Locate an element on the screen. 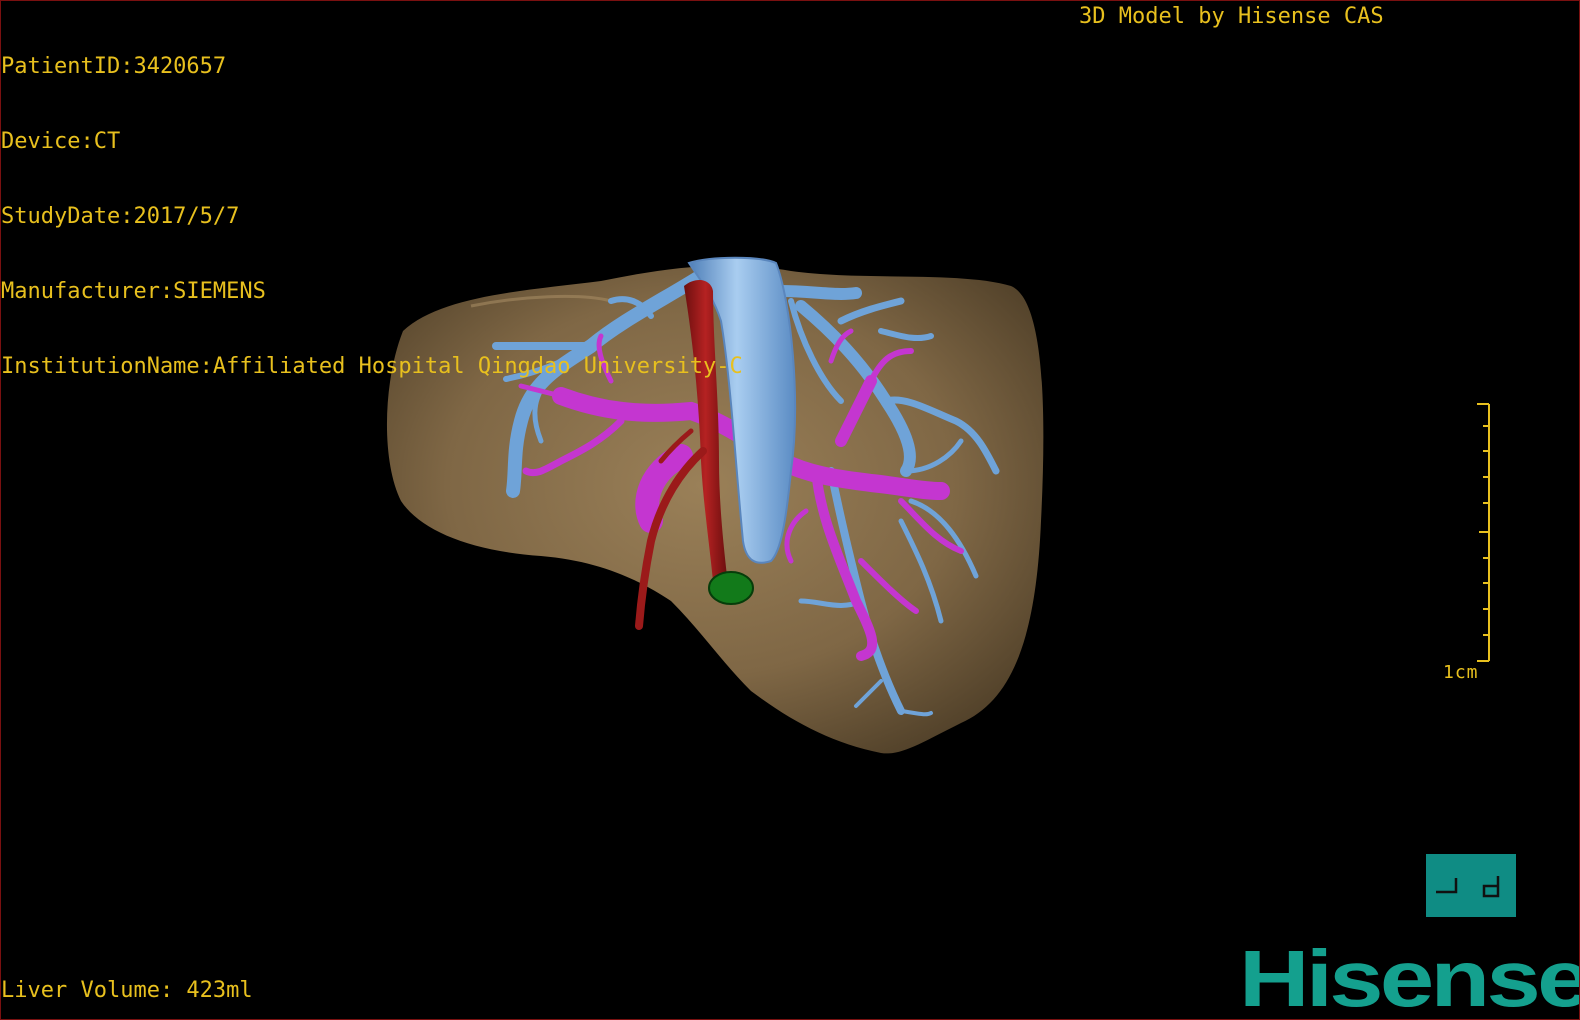 Image resolution: width=1580 pixels, height=1020 pixels. scale-bar-label: 1cm is located at coordinates (1461, 672).